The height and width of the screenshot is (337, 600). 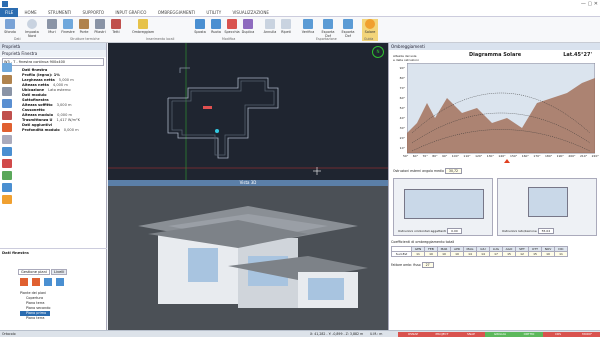 What do you see at coordinates (37, 105) in the screenshot?
I see `property-name: Altezza soffitto` at bounding box center [37, 105].